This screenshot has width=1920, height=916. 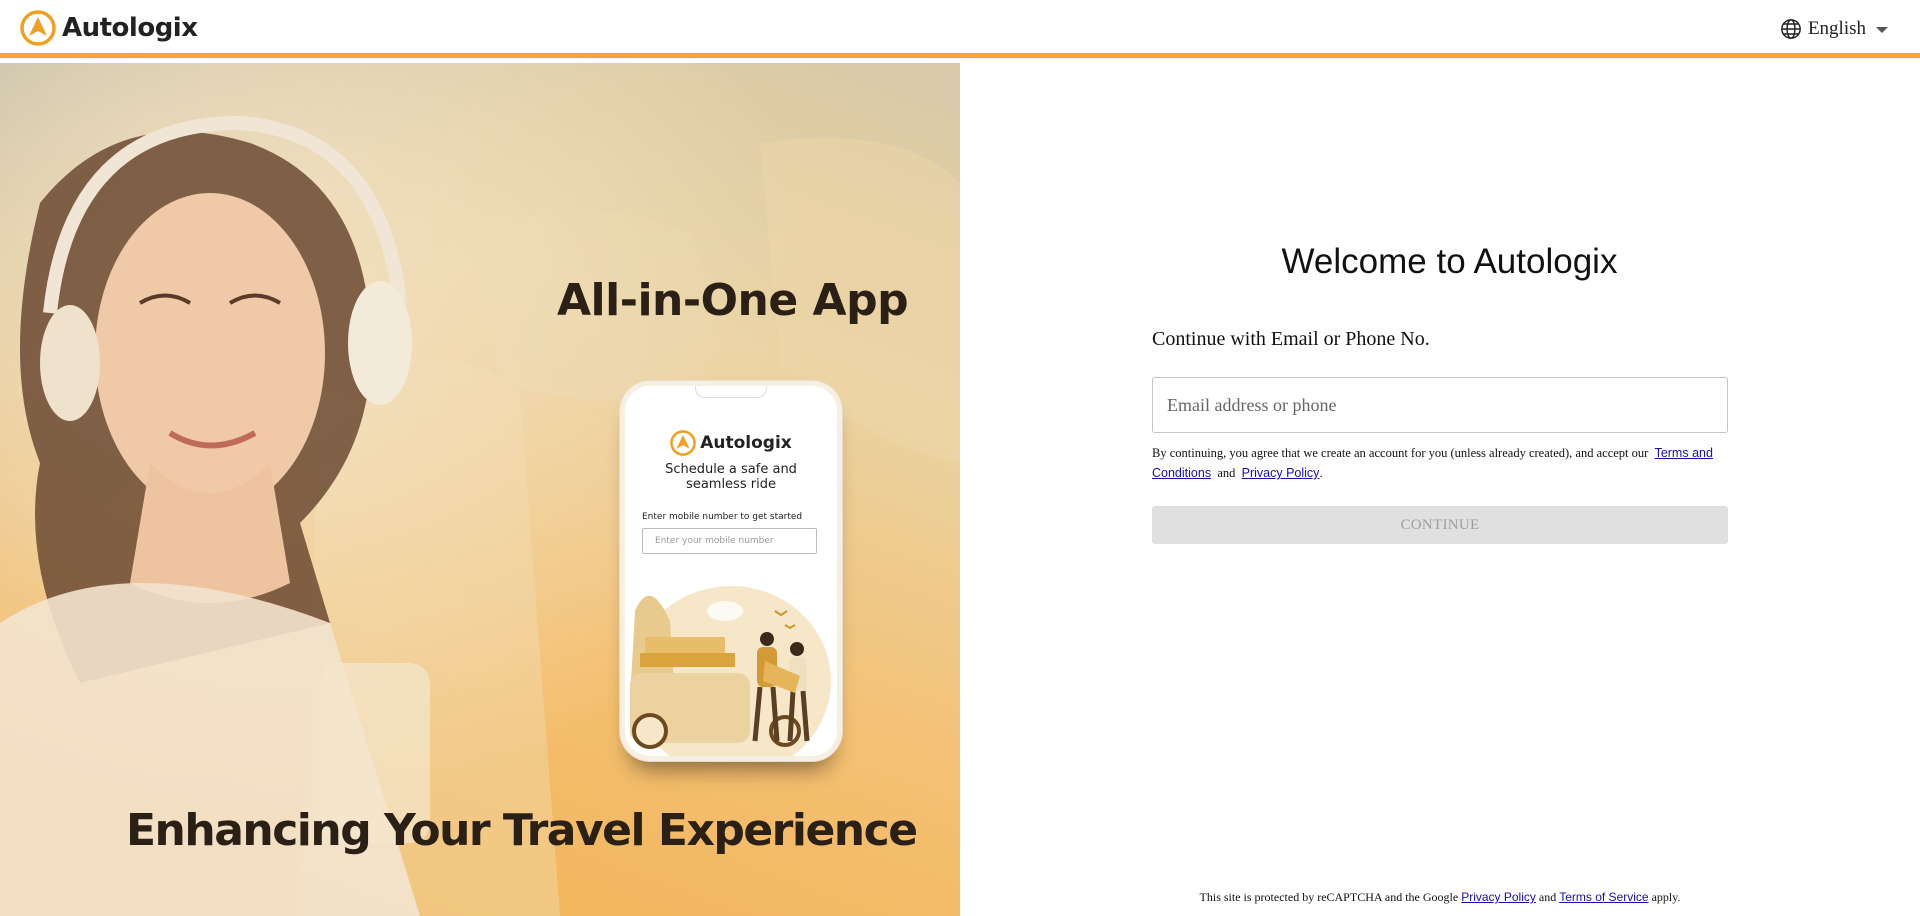 I want to click on privacy-policy-link: Privacy Policy, so click(x=1281, y=473).